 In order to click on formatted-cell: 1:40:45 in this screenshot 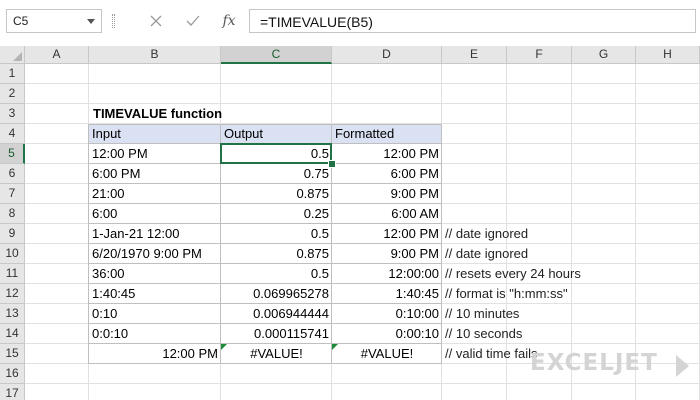, I will do `click(387, 294)`.